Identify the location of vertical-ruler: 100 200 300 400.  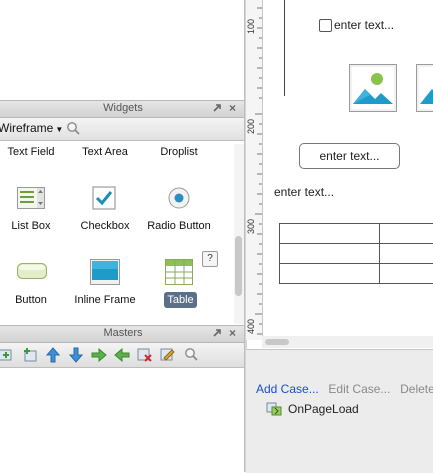
(254, 170).